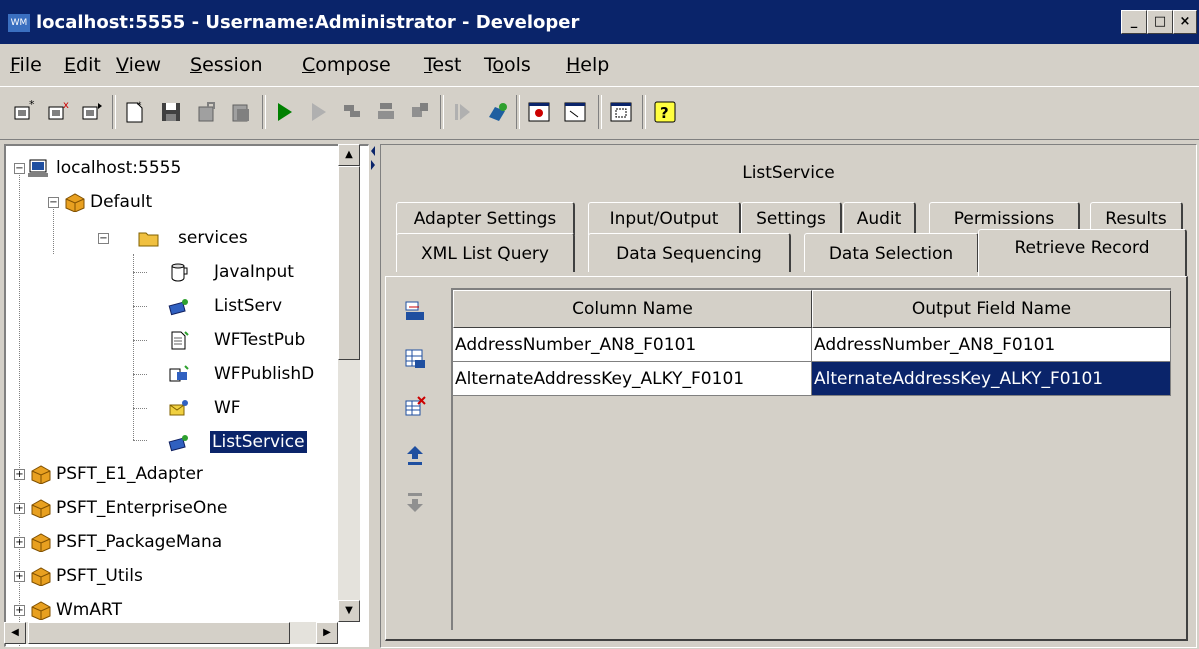 This screenshot has width=1199, height=649. I want to click on scroll-left-icon: ◀, so click(15, 633).